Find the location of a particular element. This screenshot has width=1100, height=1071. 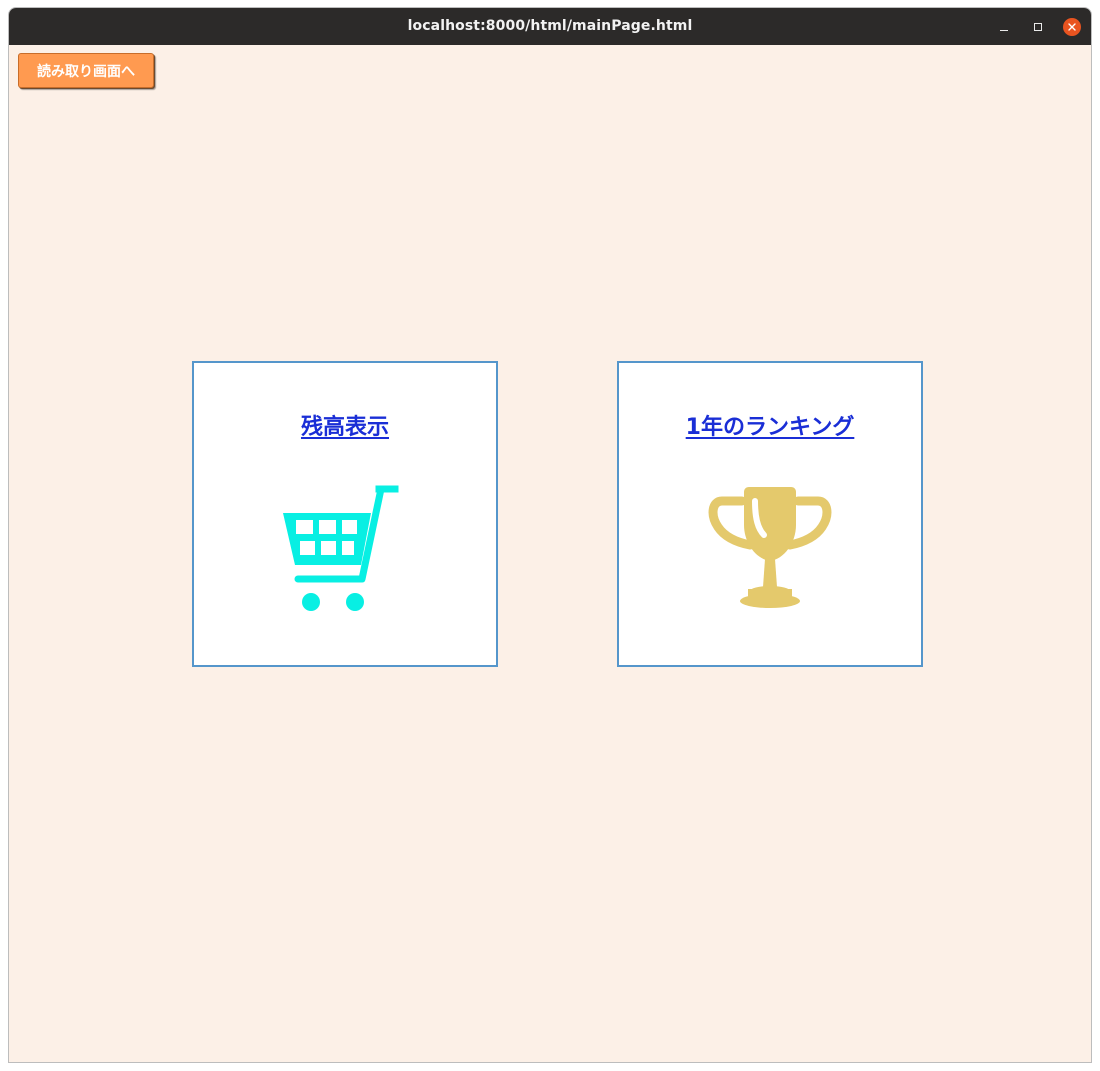

close-icon is located at coordinates (1072, 26).